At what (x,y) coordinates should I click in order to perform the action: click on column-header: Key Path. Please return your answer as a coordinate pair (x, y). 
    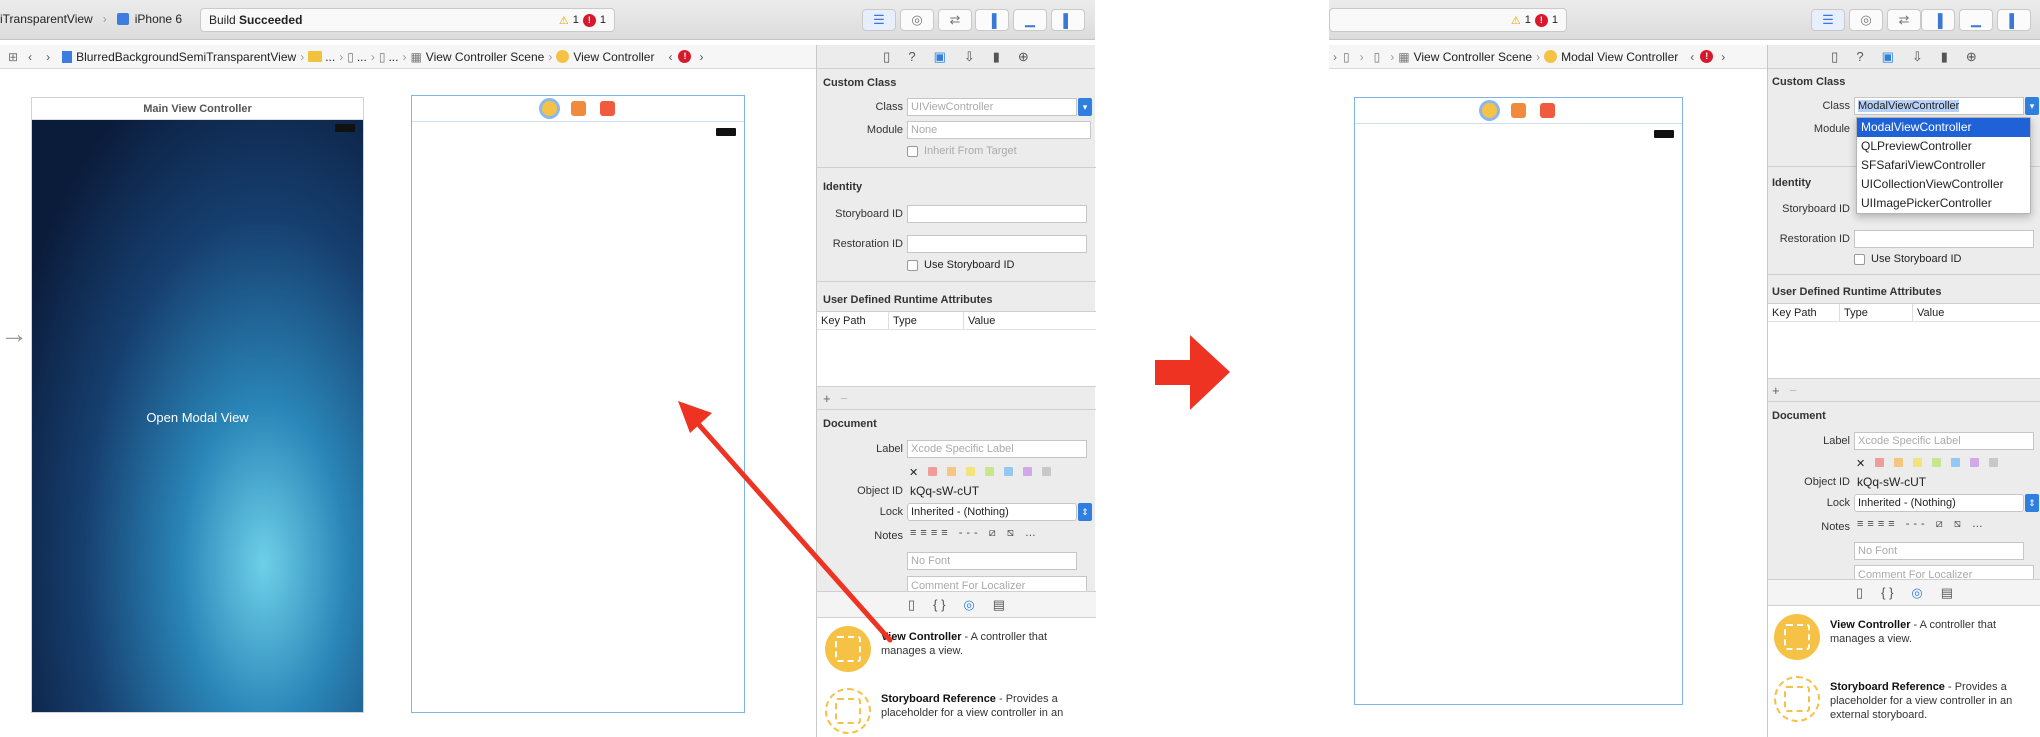
    Looking at the image, I should click on (1804, 312).